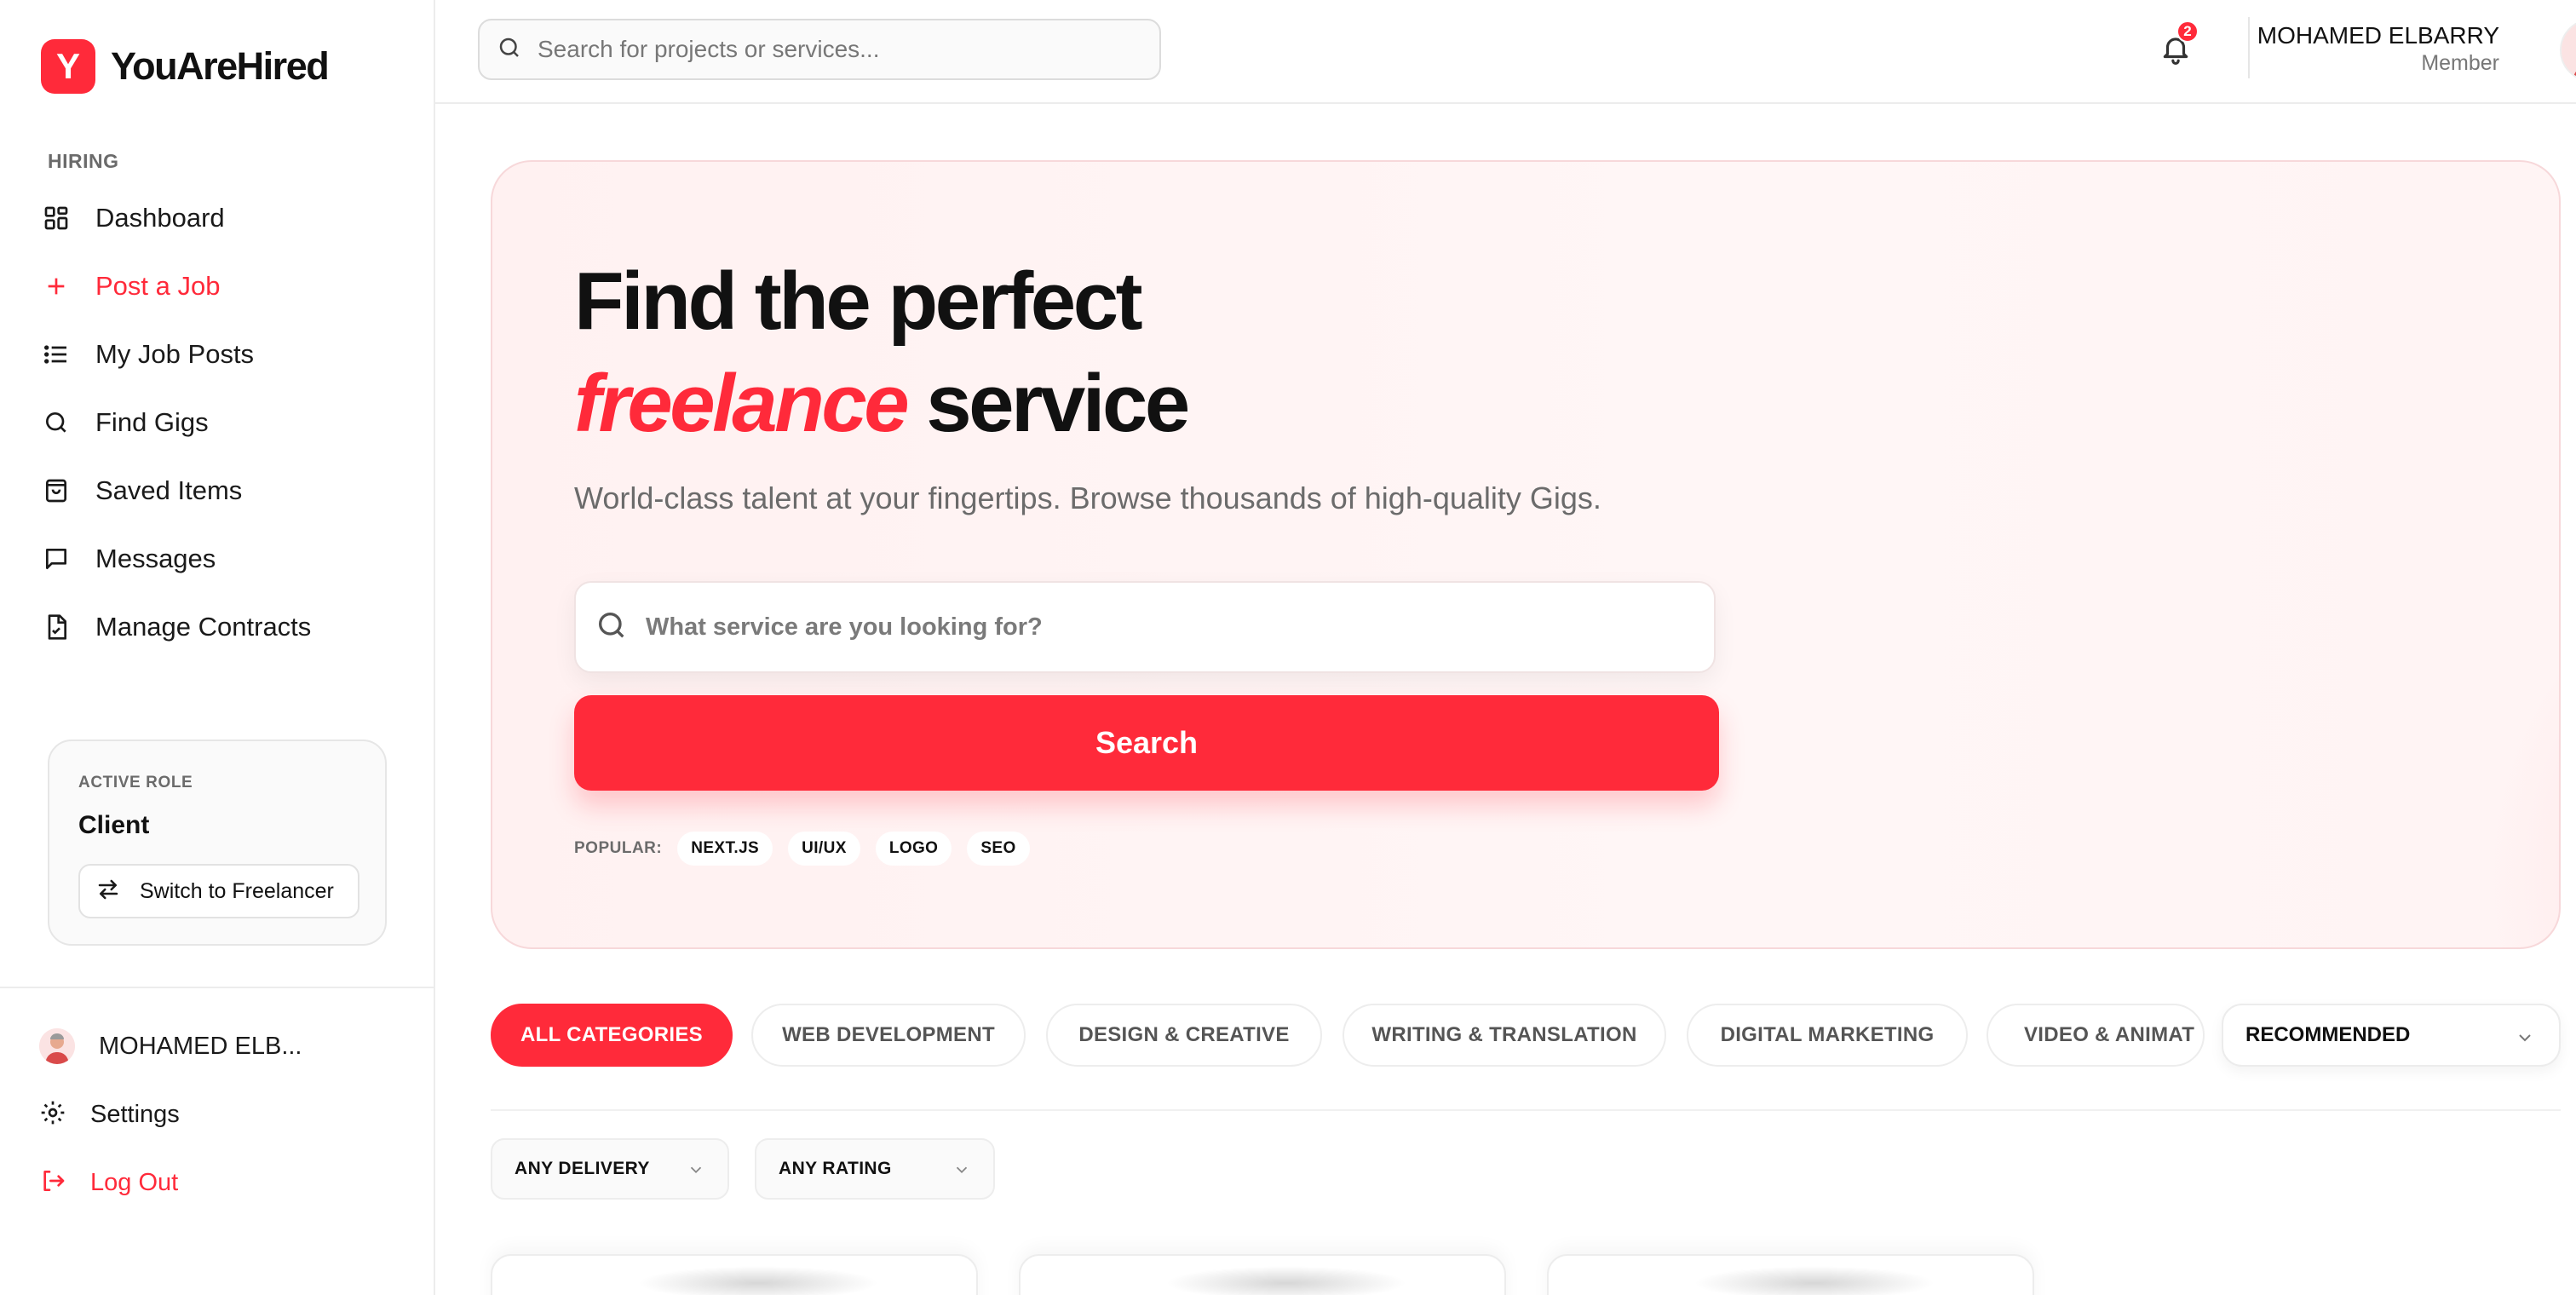  Describe the element at coordinates (152, 422) in the screenshot. I see `sidebar-item-label: Find Gigs` at that location.